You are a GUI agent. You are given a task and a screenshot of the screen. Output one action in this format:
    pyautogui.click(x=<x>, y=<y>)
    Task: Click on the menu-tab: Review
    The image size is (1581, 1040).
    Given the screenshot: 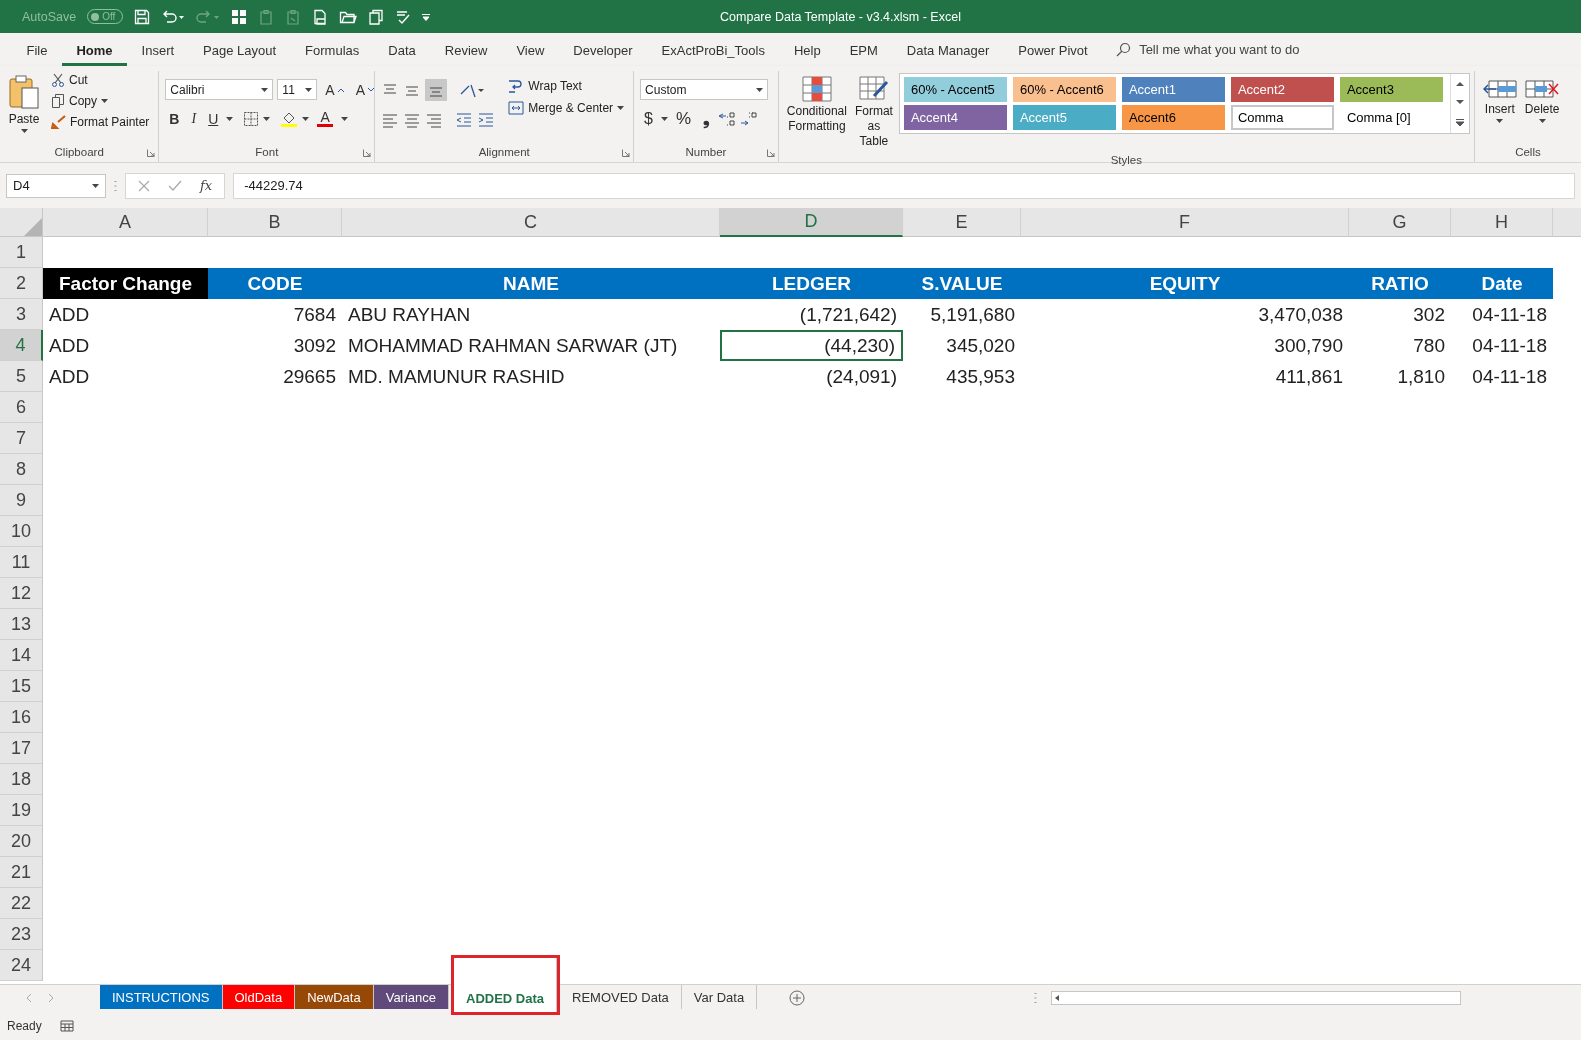 What is the action you would take?
    pyautogui.click(x=466, y=51)
    